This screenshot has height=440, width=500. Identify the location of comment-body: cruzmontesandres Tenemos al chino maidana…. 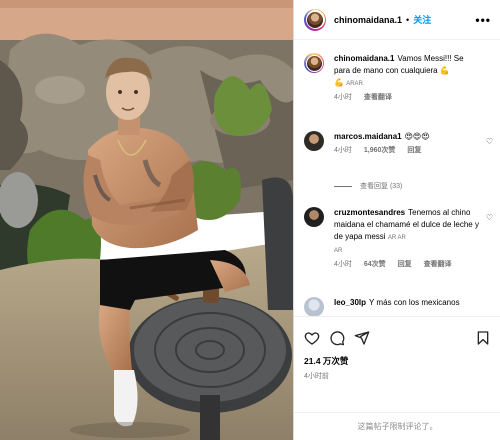
(406, 239).